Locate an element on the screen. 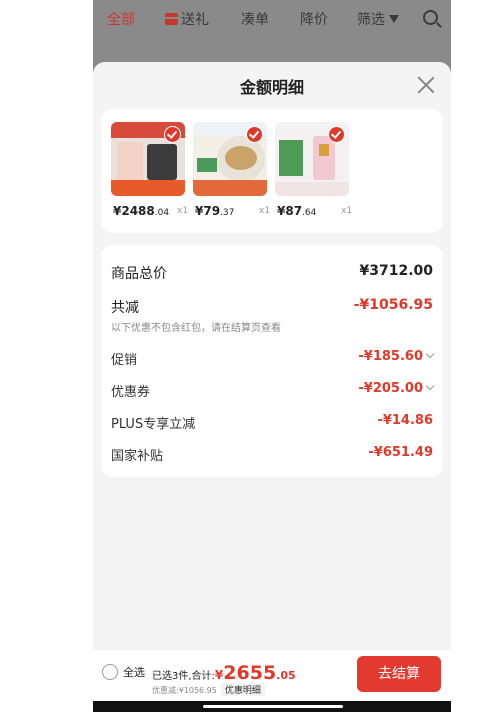 This screenshot has height=712, width=500. selected-count-text: 已选3件,合计: is located at coordinates (183, 676).